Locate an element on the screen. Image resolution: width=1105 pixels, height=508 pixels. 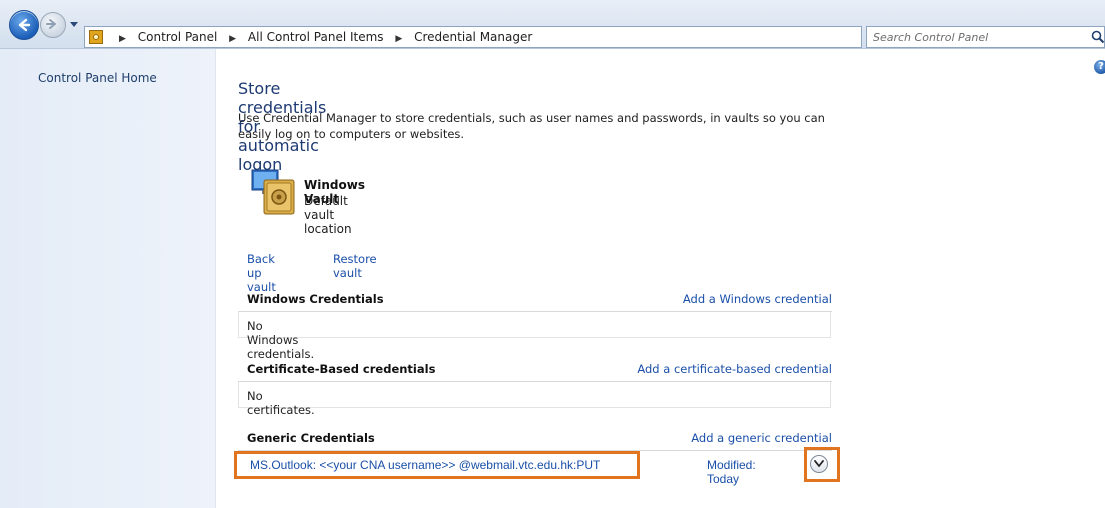
section-title: Generic Credentials is located at coordinates (311, 438).